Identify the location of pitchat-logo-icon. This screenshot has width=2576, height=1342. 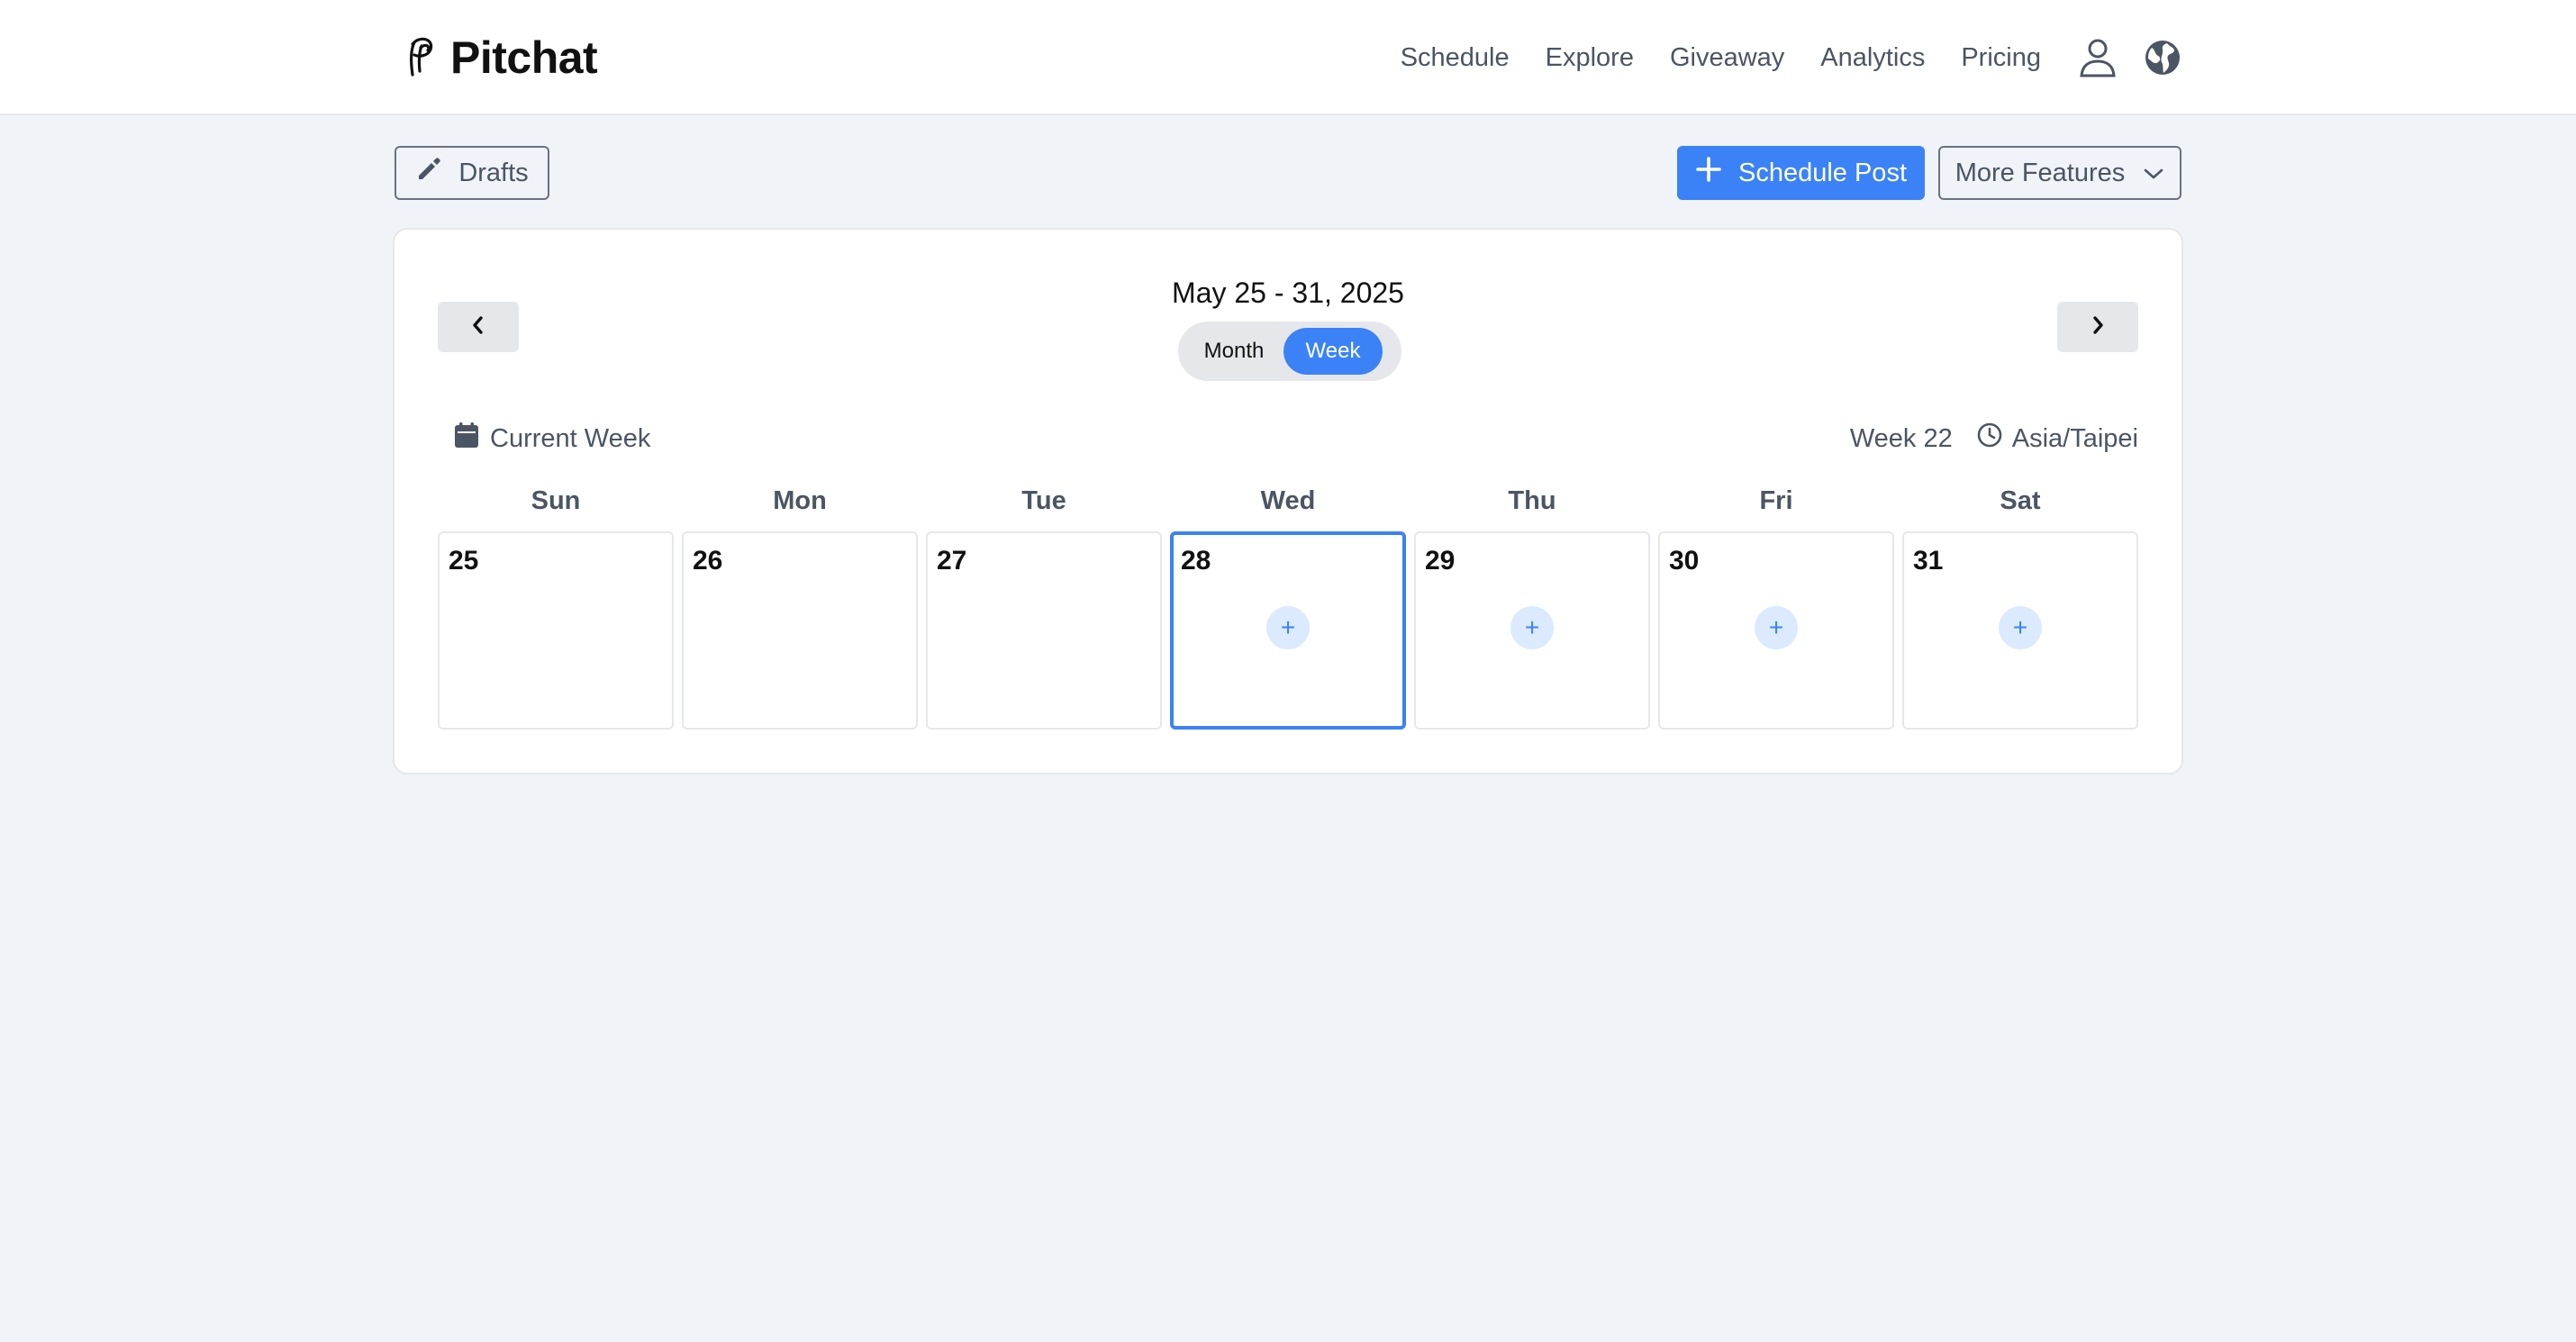
(421, 58).